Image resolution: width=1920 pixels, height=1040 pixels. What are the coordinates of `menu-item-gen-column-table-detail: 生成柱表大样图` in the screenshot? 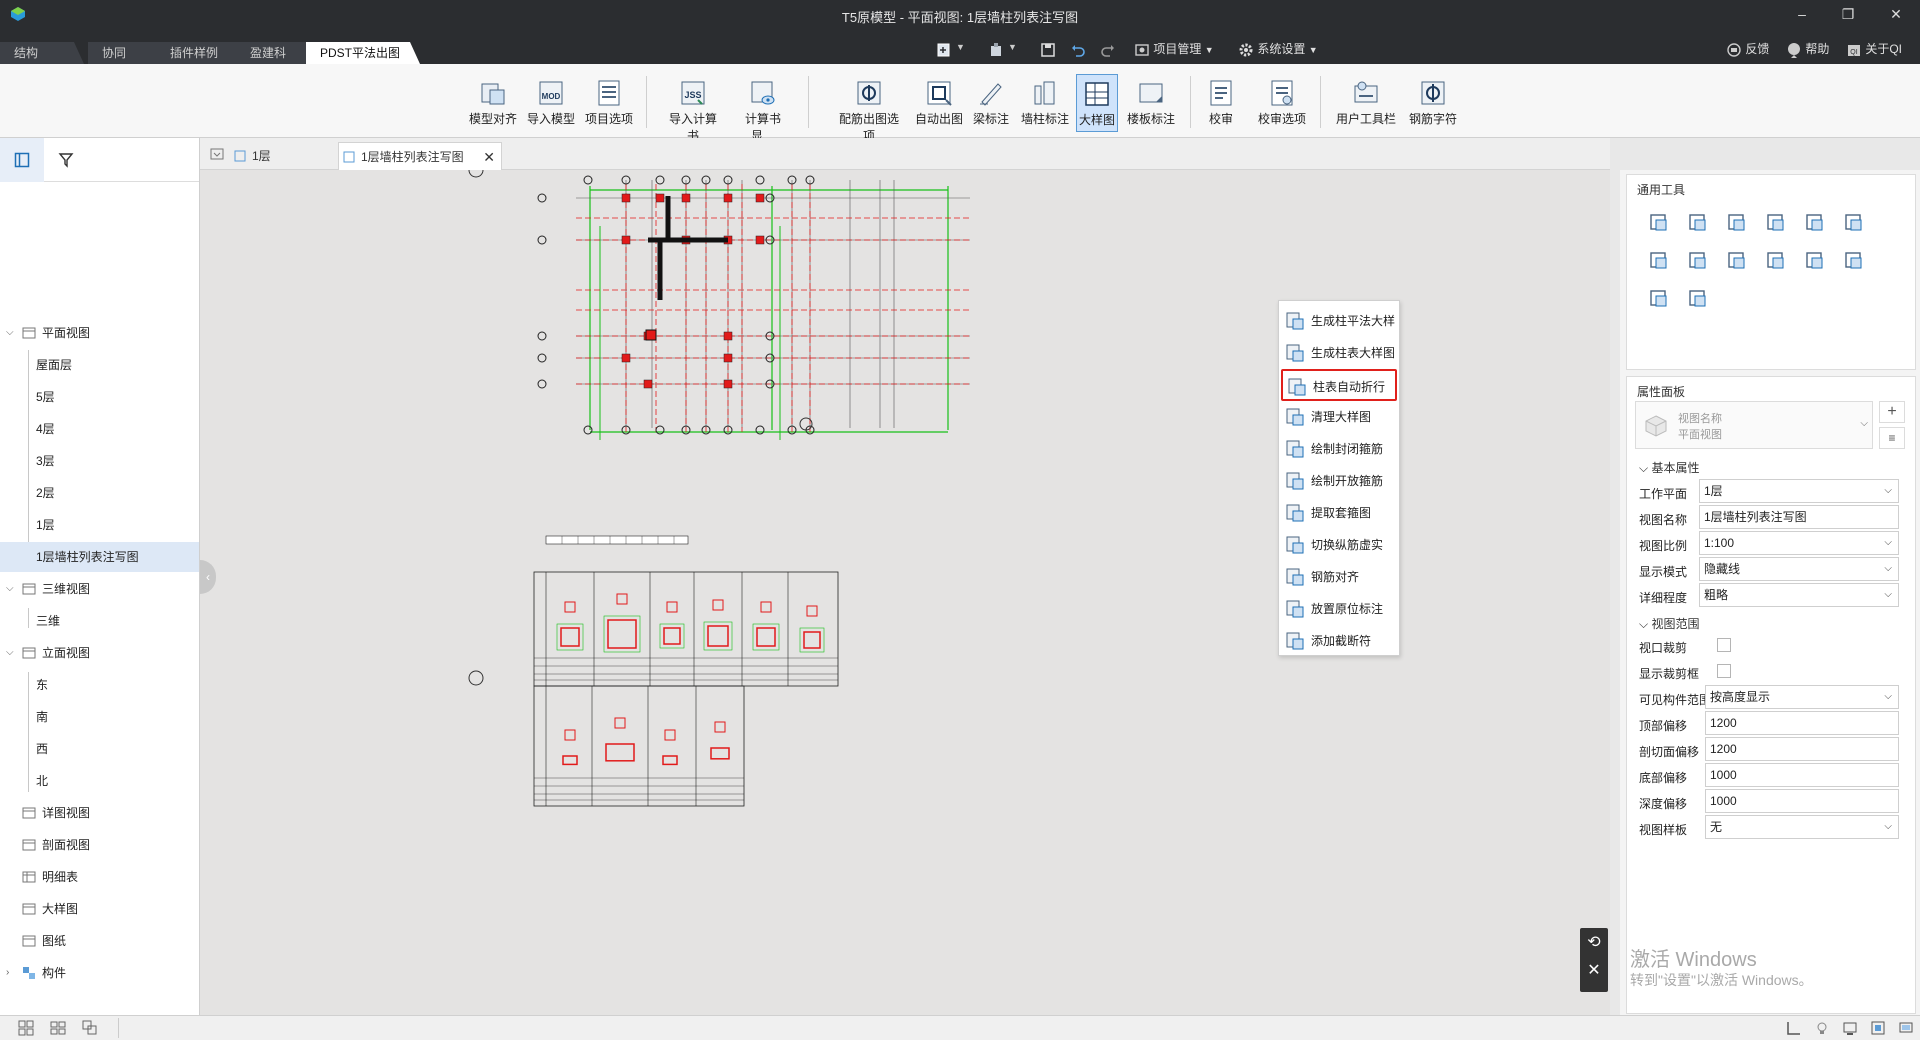 It's located at (1339, 353).